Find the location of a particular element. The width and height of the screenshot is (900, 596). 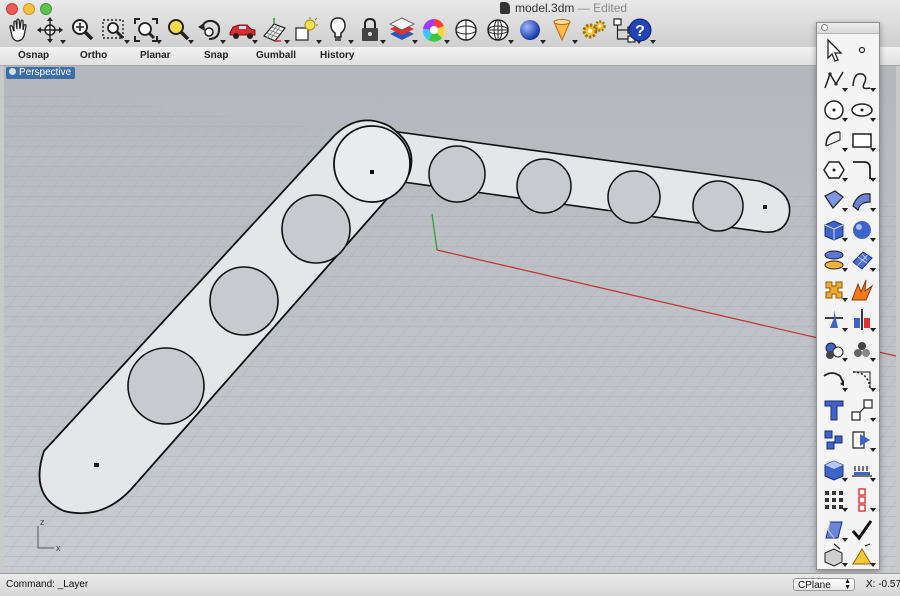

rebuild-icon is located at coordinates (834, 530).